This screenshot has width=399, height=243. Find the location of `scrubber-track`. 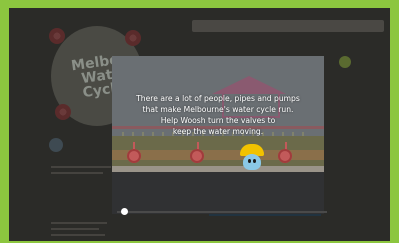

scrubber-track is located at coordinates (222, 212).